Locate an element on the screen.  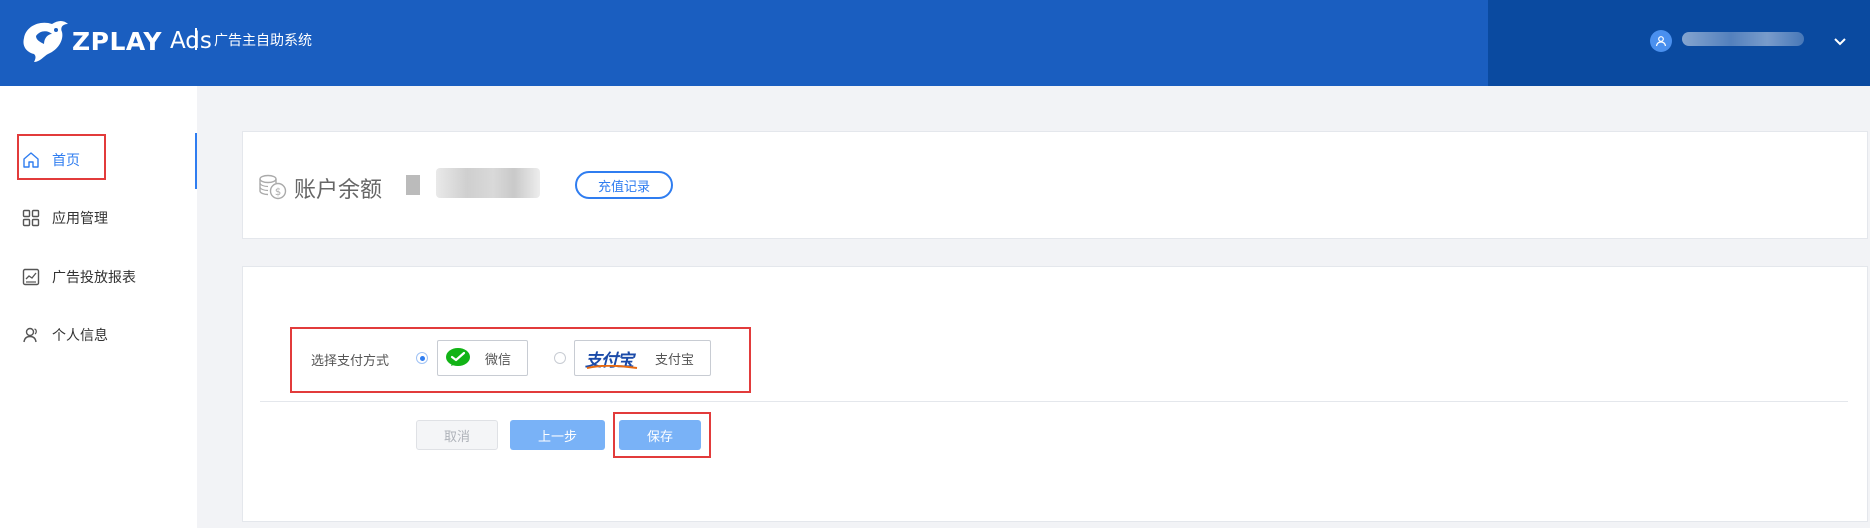
sidebar-item-label: 个人信息 is located at coordinates (80, 336).